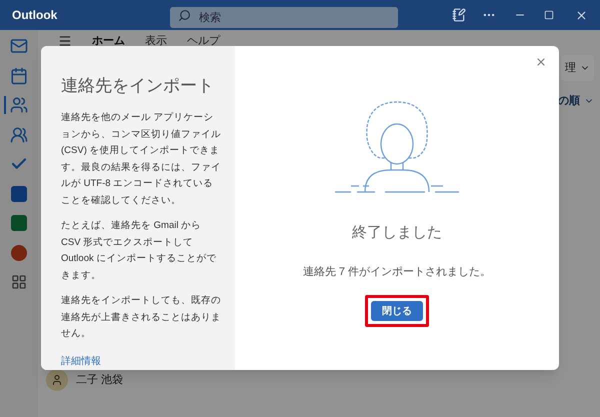  What do you see at coordinates (397, 272) in the screenshot?
I see `result-message: 連絡先 7 件がインポートされました。` at bounding box center [397, 272].